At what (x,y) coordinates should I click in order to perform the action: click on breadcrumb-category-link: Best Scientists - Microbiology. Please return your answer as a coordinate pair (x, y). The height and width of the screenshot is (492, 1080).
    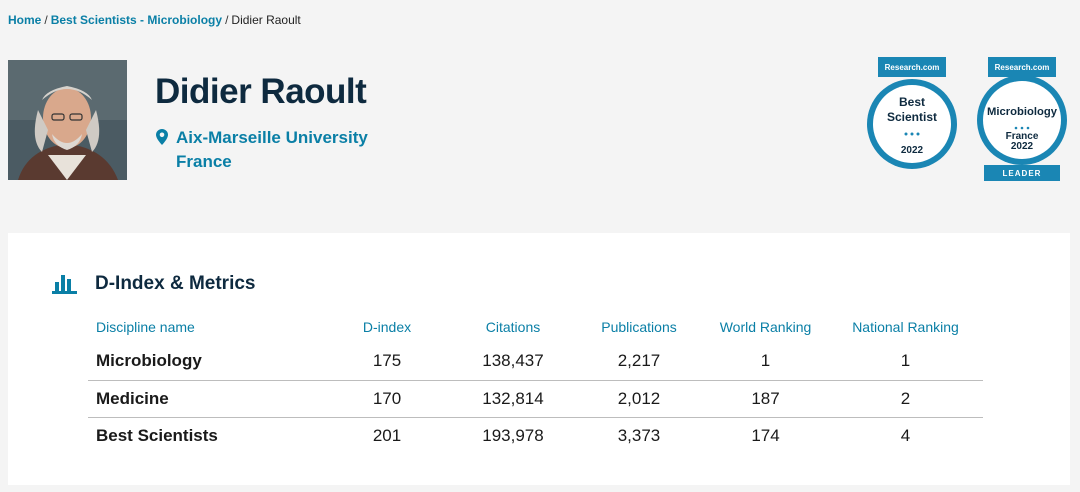
    Looking at the image, I should click on (136, 20).